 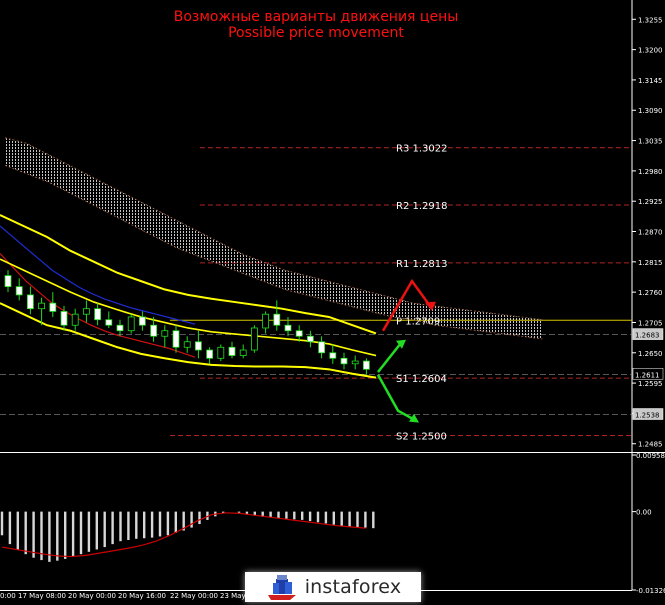 What do you see at coordinates (650, 323) in the screenshot?
I see `price-tick-label: 1.2705` at bounding box center [650, 323].